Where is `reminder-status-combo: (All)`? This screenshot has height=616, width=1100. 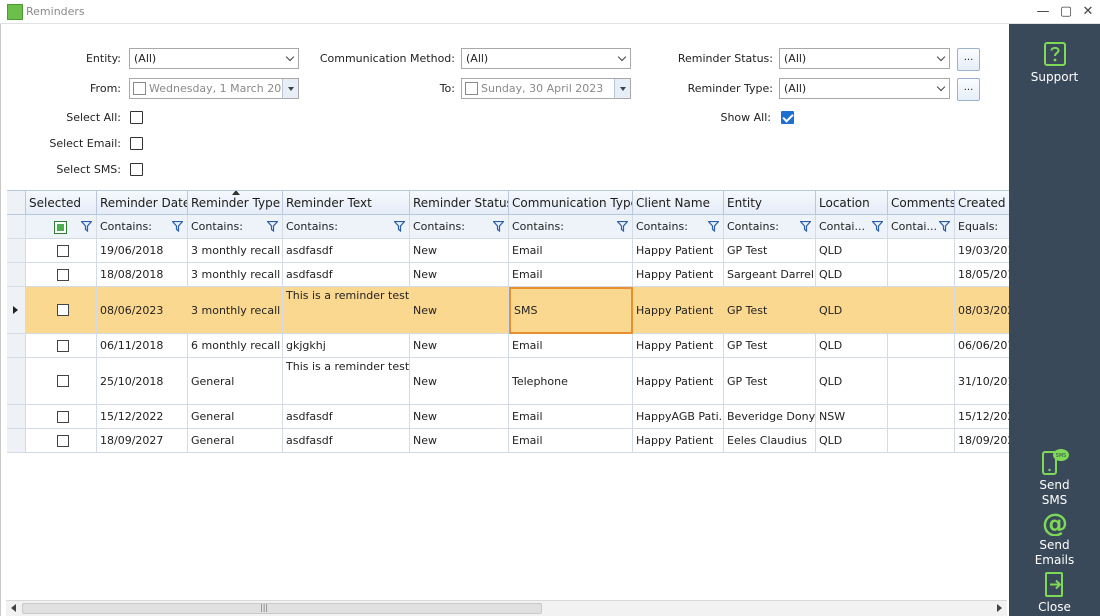
reminder-status-combo: (All) is located at coordinates (864, 58).